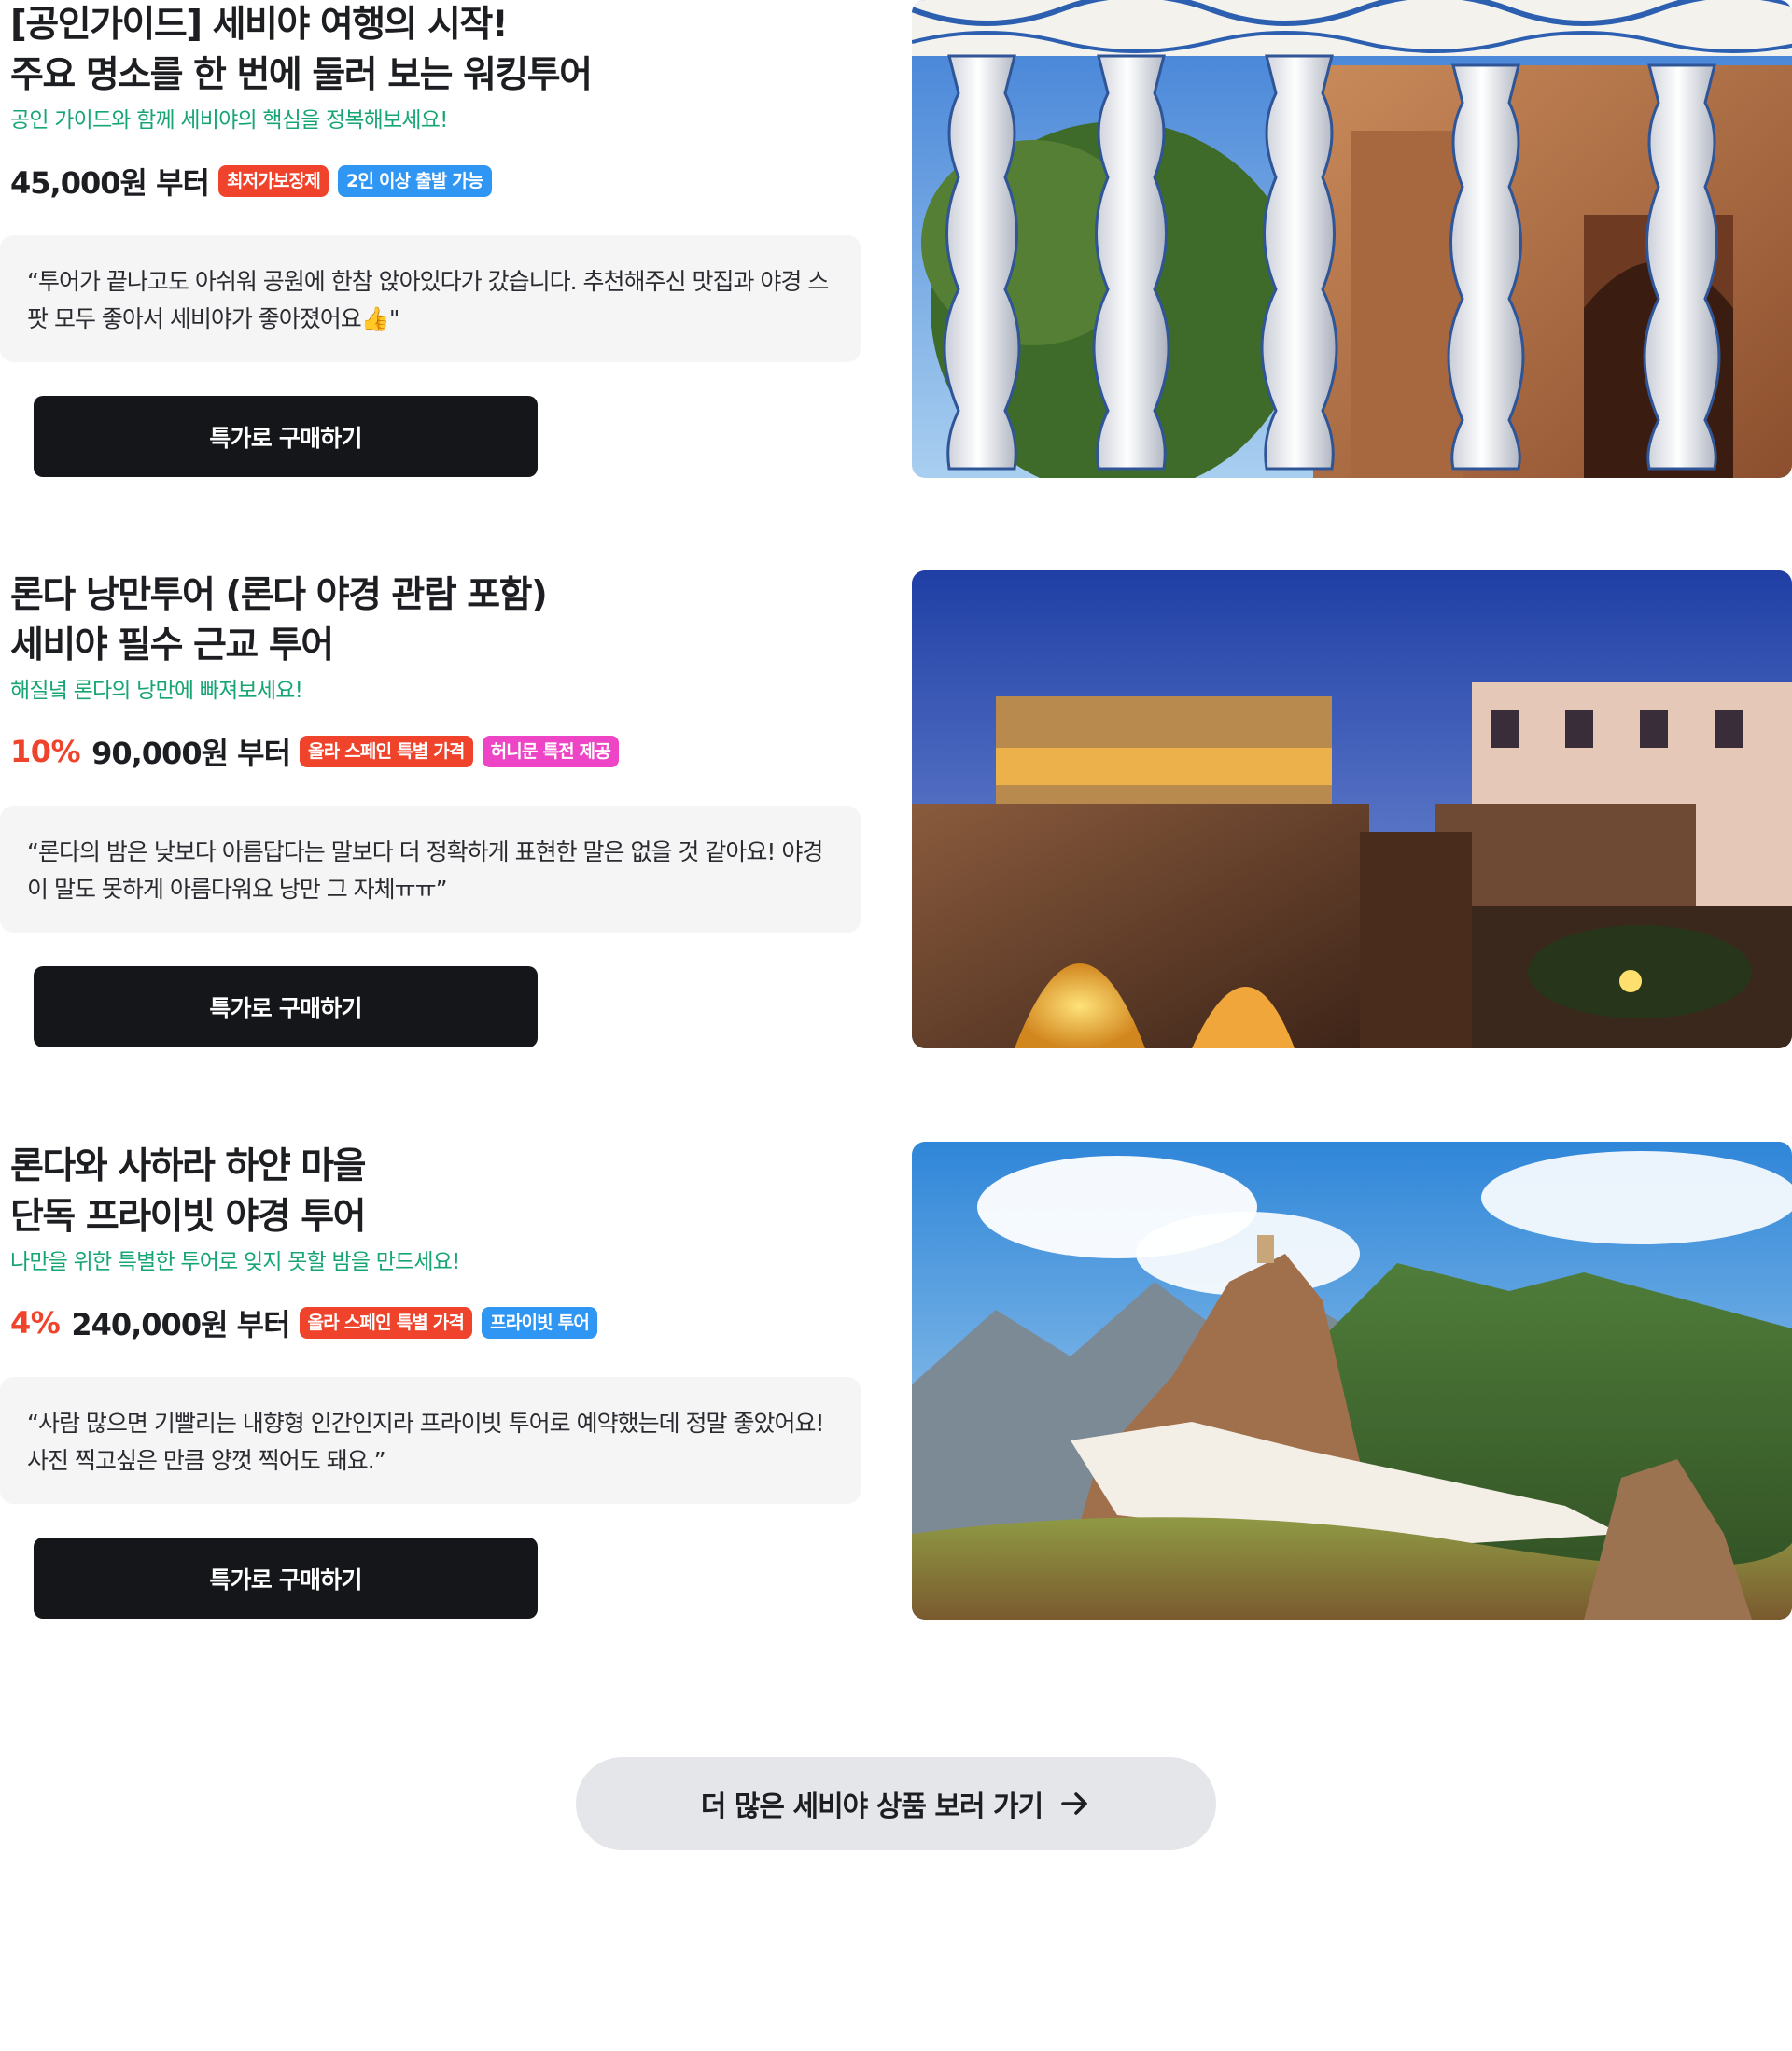  I want to click on price-row: 10% 90,000원 부터 올라 스페인 특별 가격 허니문 특전 제공, so click(319, 751).